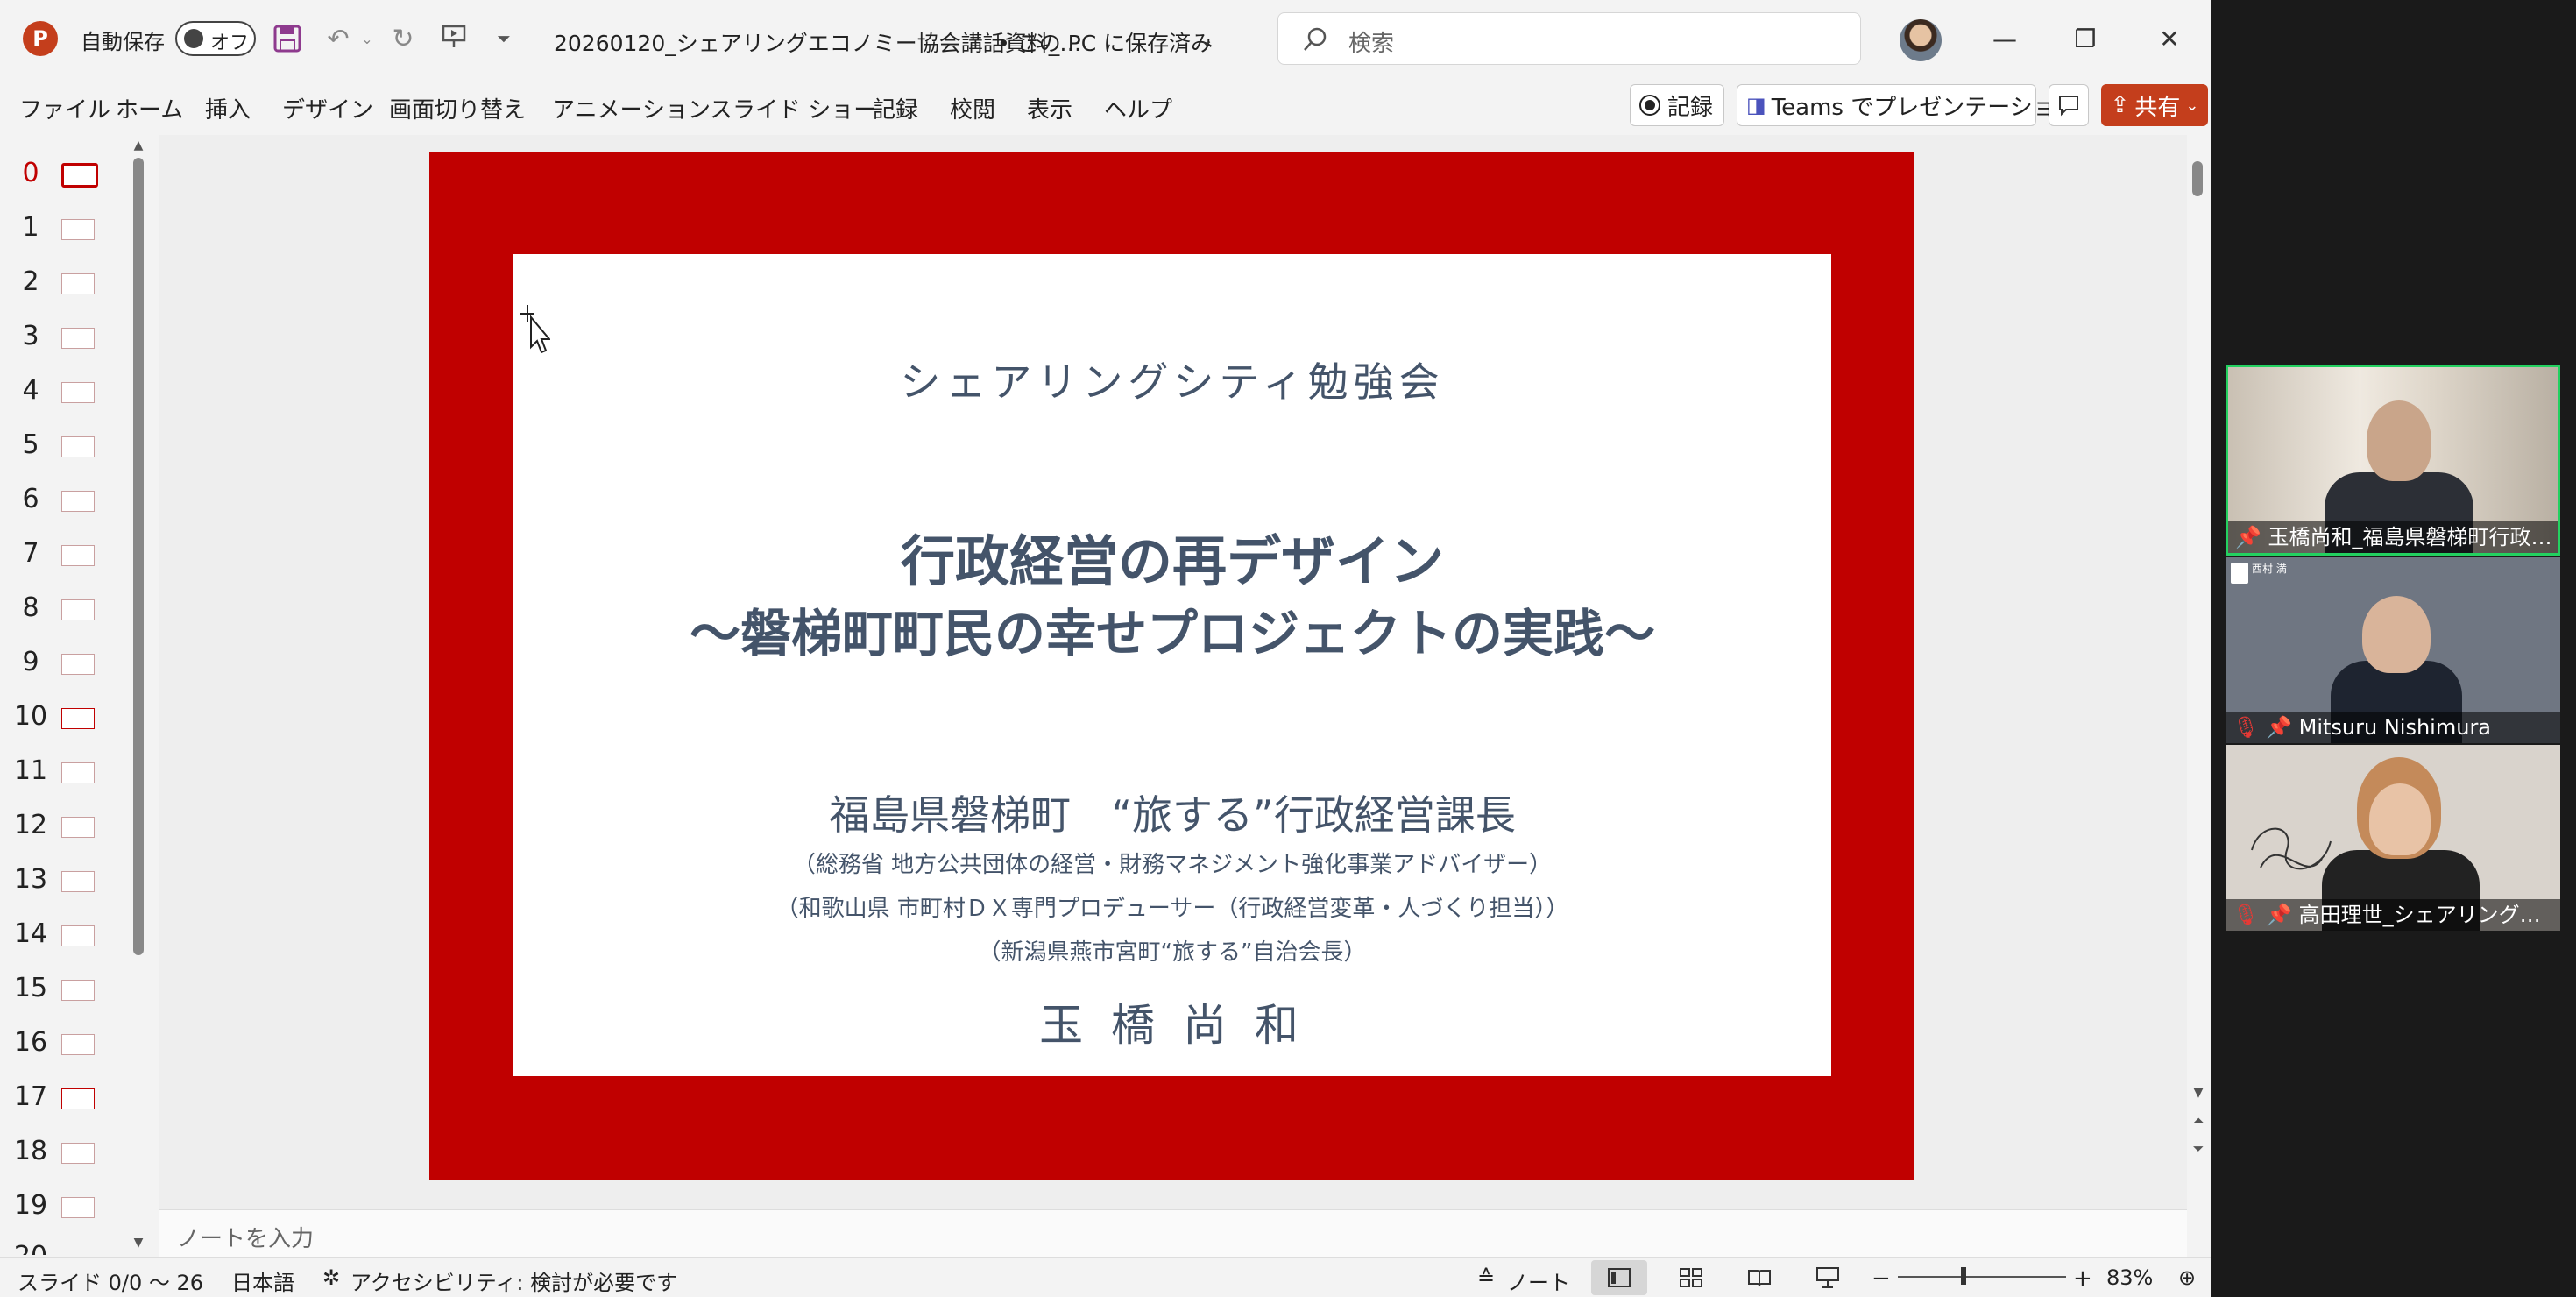  What do you see at coordinates (1881, 1278) in the screenshot?
I see `zoom-out-icon: −` at bounding box center [1881, 1278].